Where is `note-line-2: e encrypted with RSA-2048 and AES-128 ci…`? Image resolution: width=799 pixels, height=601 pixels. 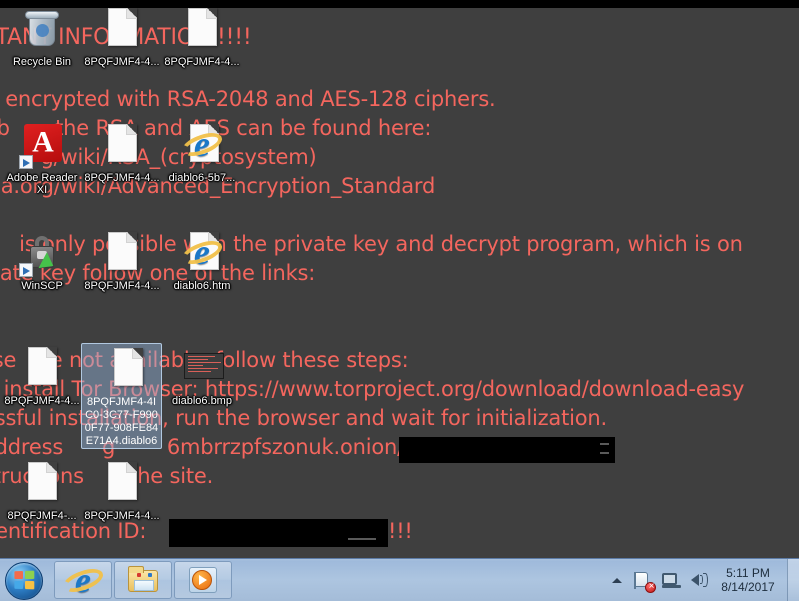 note-line-2: e encrypted with RSA-2048 and AES-128 ci… is located at coordinates (248, 99).